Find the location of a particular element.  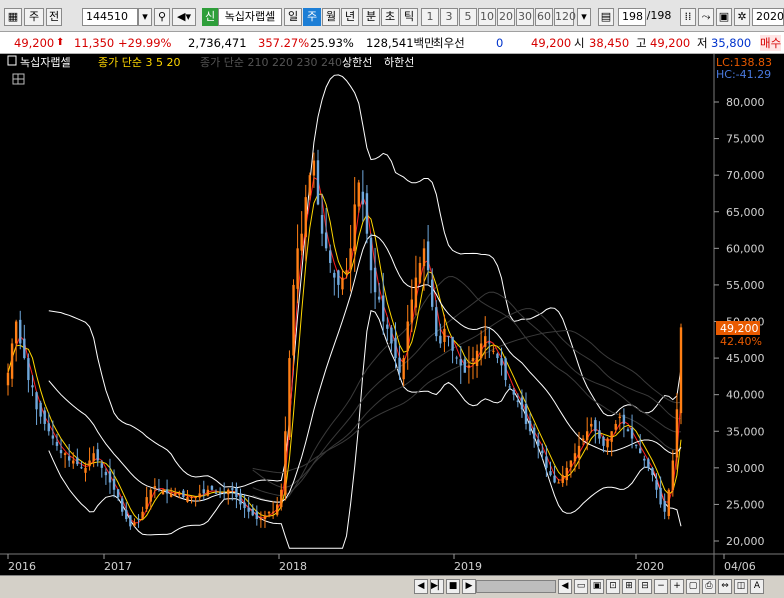

buy-tag: 매수 is located at coordinates (771, 43).